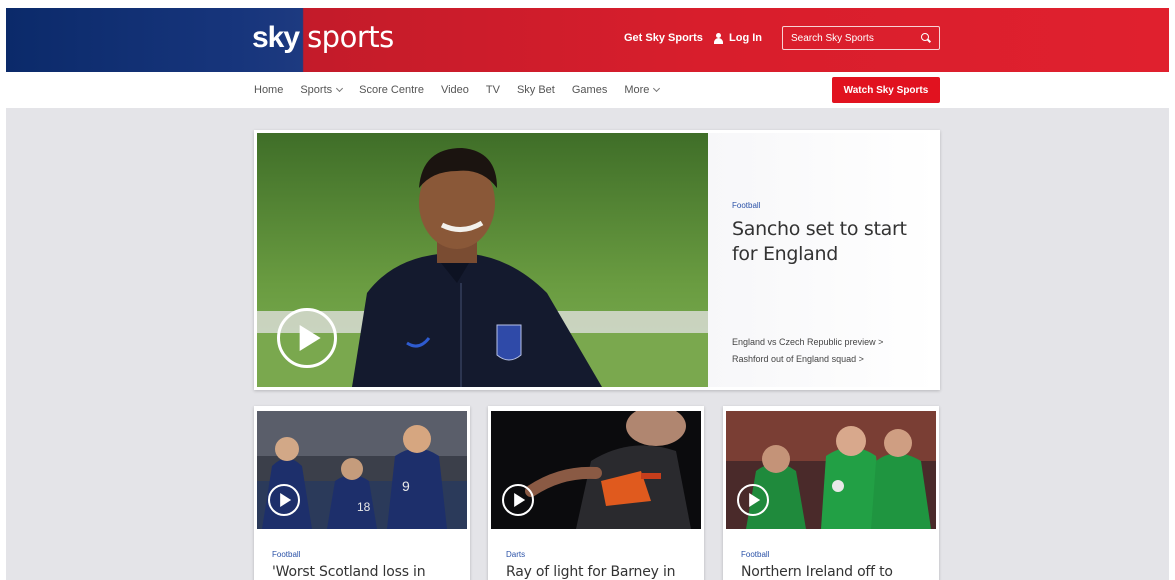  I want to click on story-category: Darts, so click(515, 554).